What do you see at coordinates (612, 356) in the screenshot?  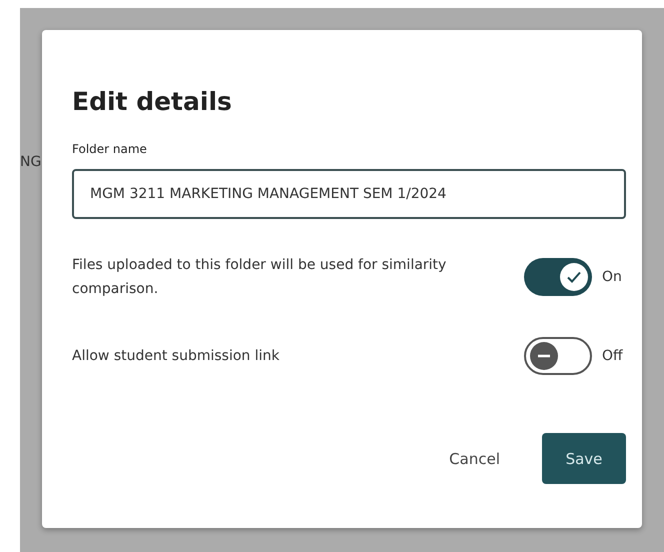 I see `toggle-state-text: Off` at bounding box center [612, 356].